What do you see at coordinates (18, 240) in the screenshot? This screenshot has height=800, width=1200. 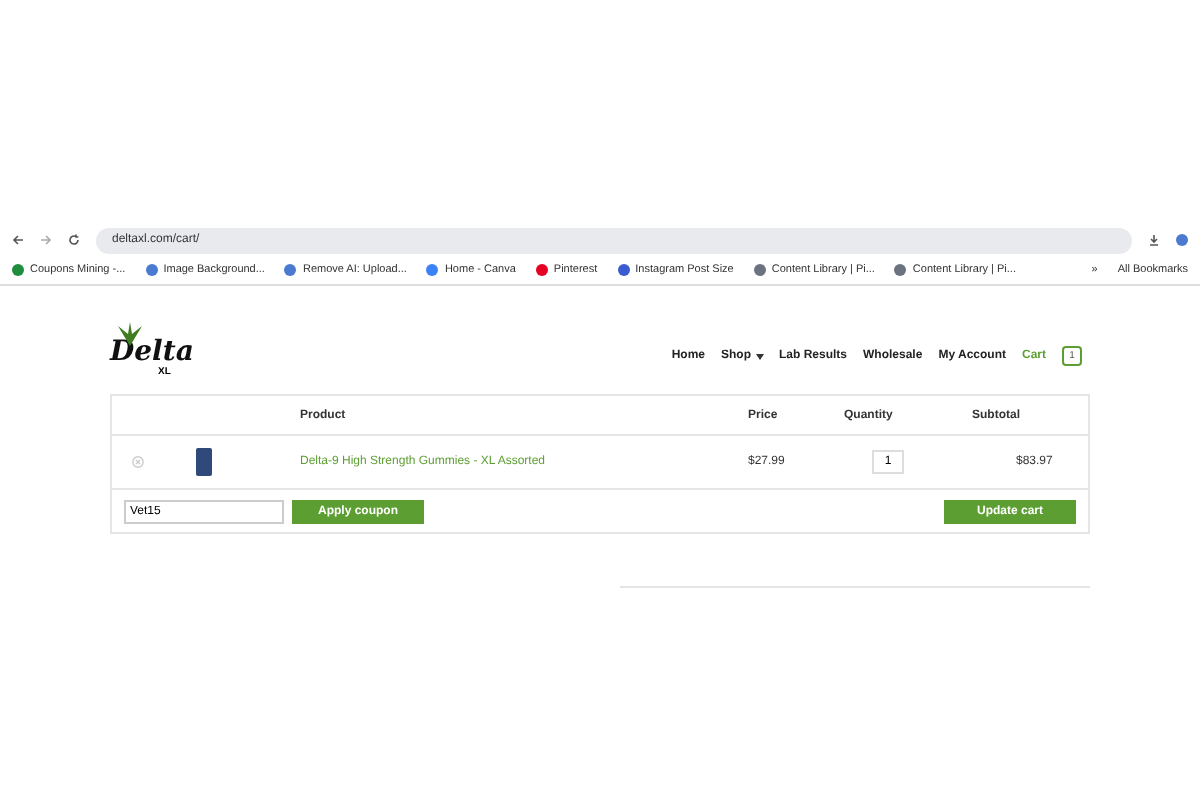 I see `back-icon` at bounding box center [18, 240].